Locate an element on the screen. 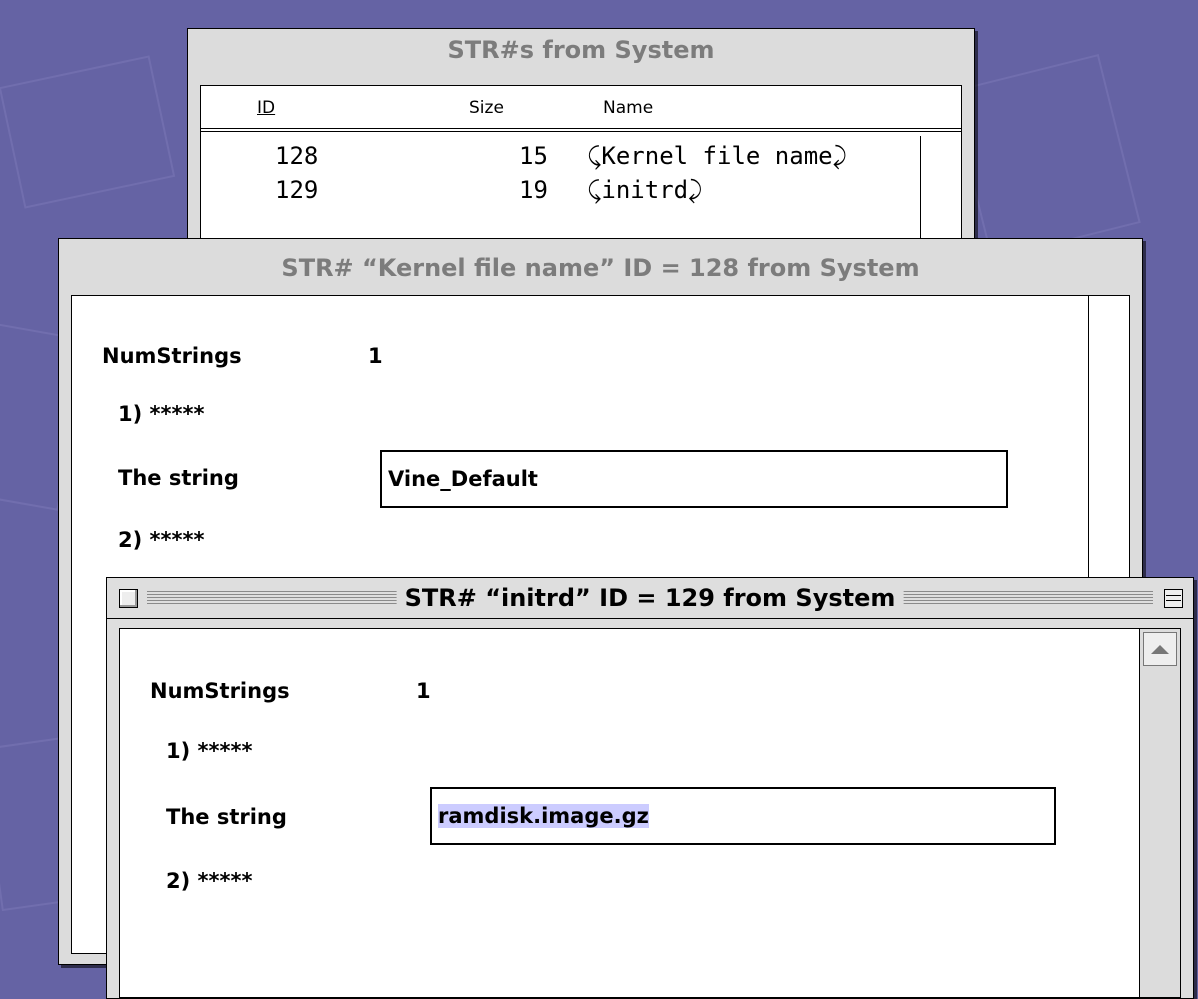 This screenshot has width=1198, height=999. string-value: Vine_Default is located at coordinates (463, 479).